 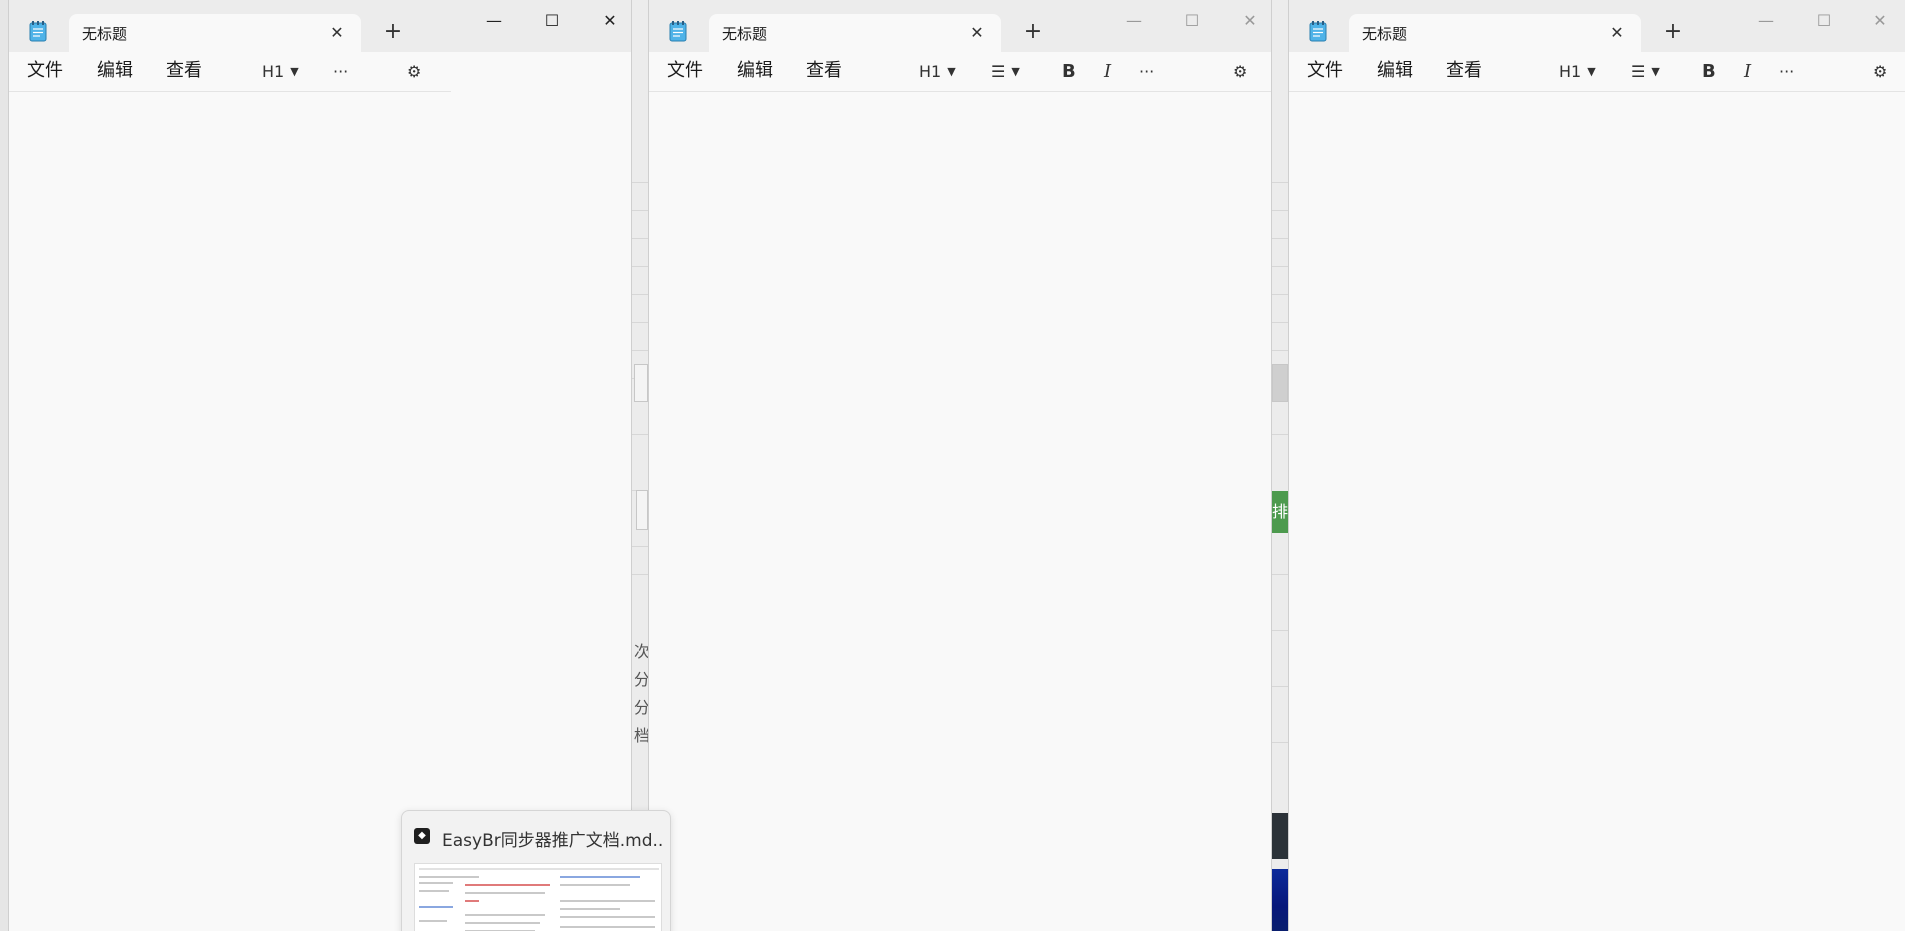 I want to click on background-blue-wallpaper, so click(x=1280, y=900).